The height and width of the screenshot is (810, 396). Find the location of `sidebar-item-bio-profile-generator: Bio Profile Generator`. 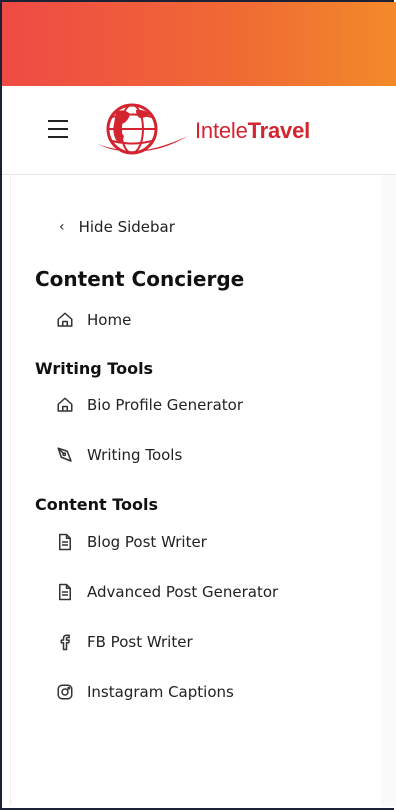

sidebar-item-bio-profile-generator: Bio Profile Generator is located at coordinates (149, 405).